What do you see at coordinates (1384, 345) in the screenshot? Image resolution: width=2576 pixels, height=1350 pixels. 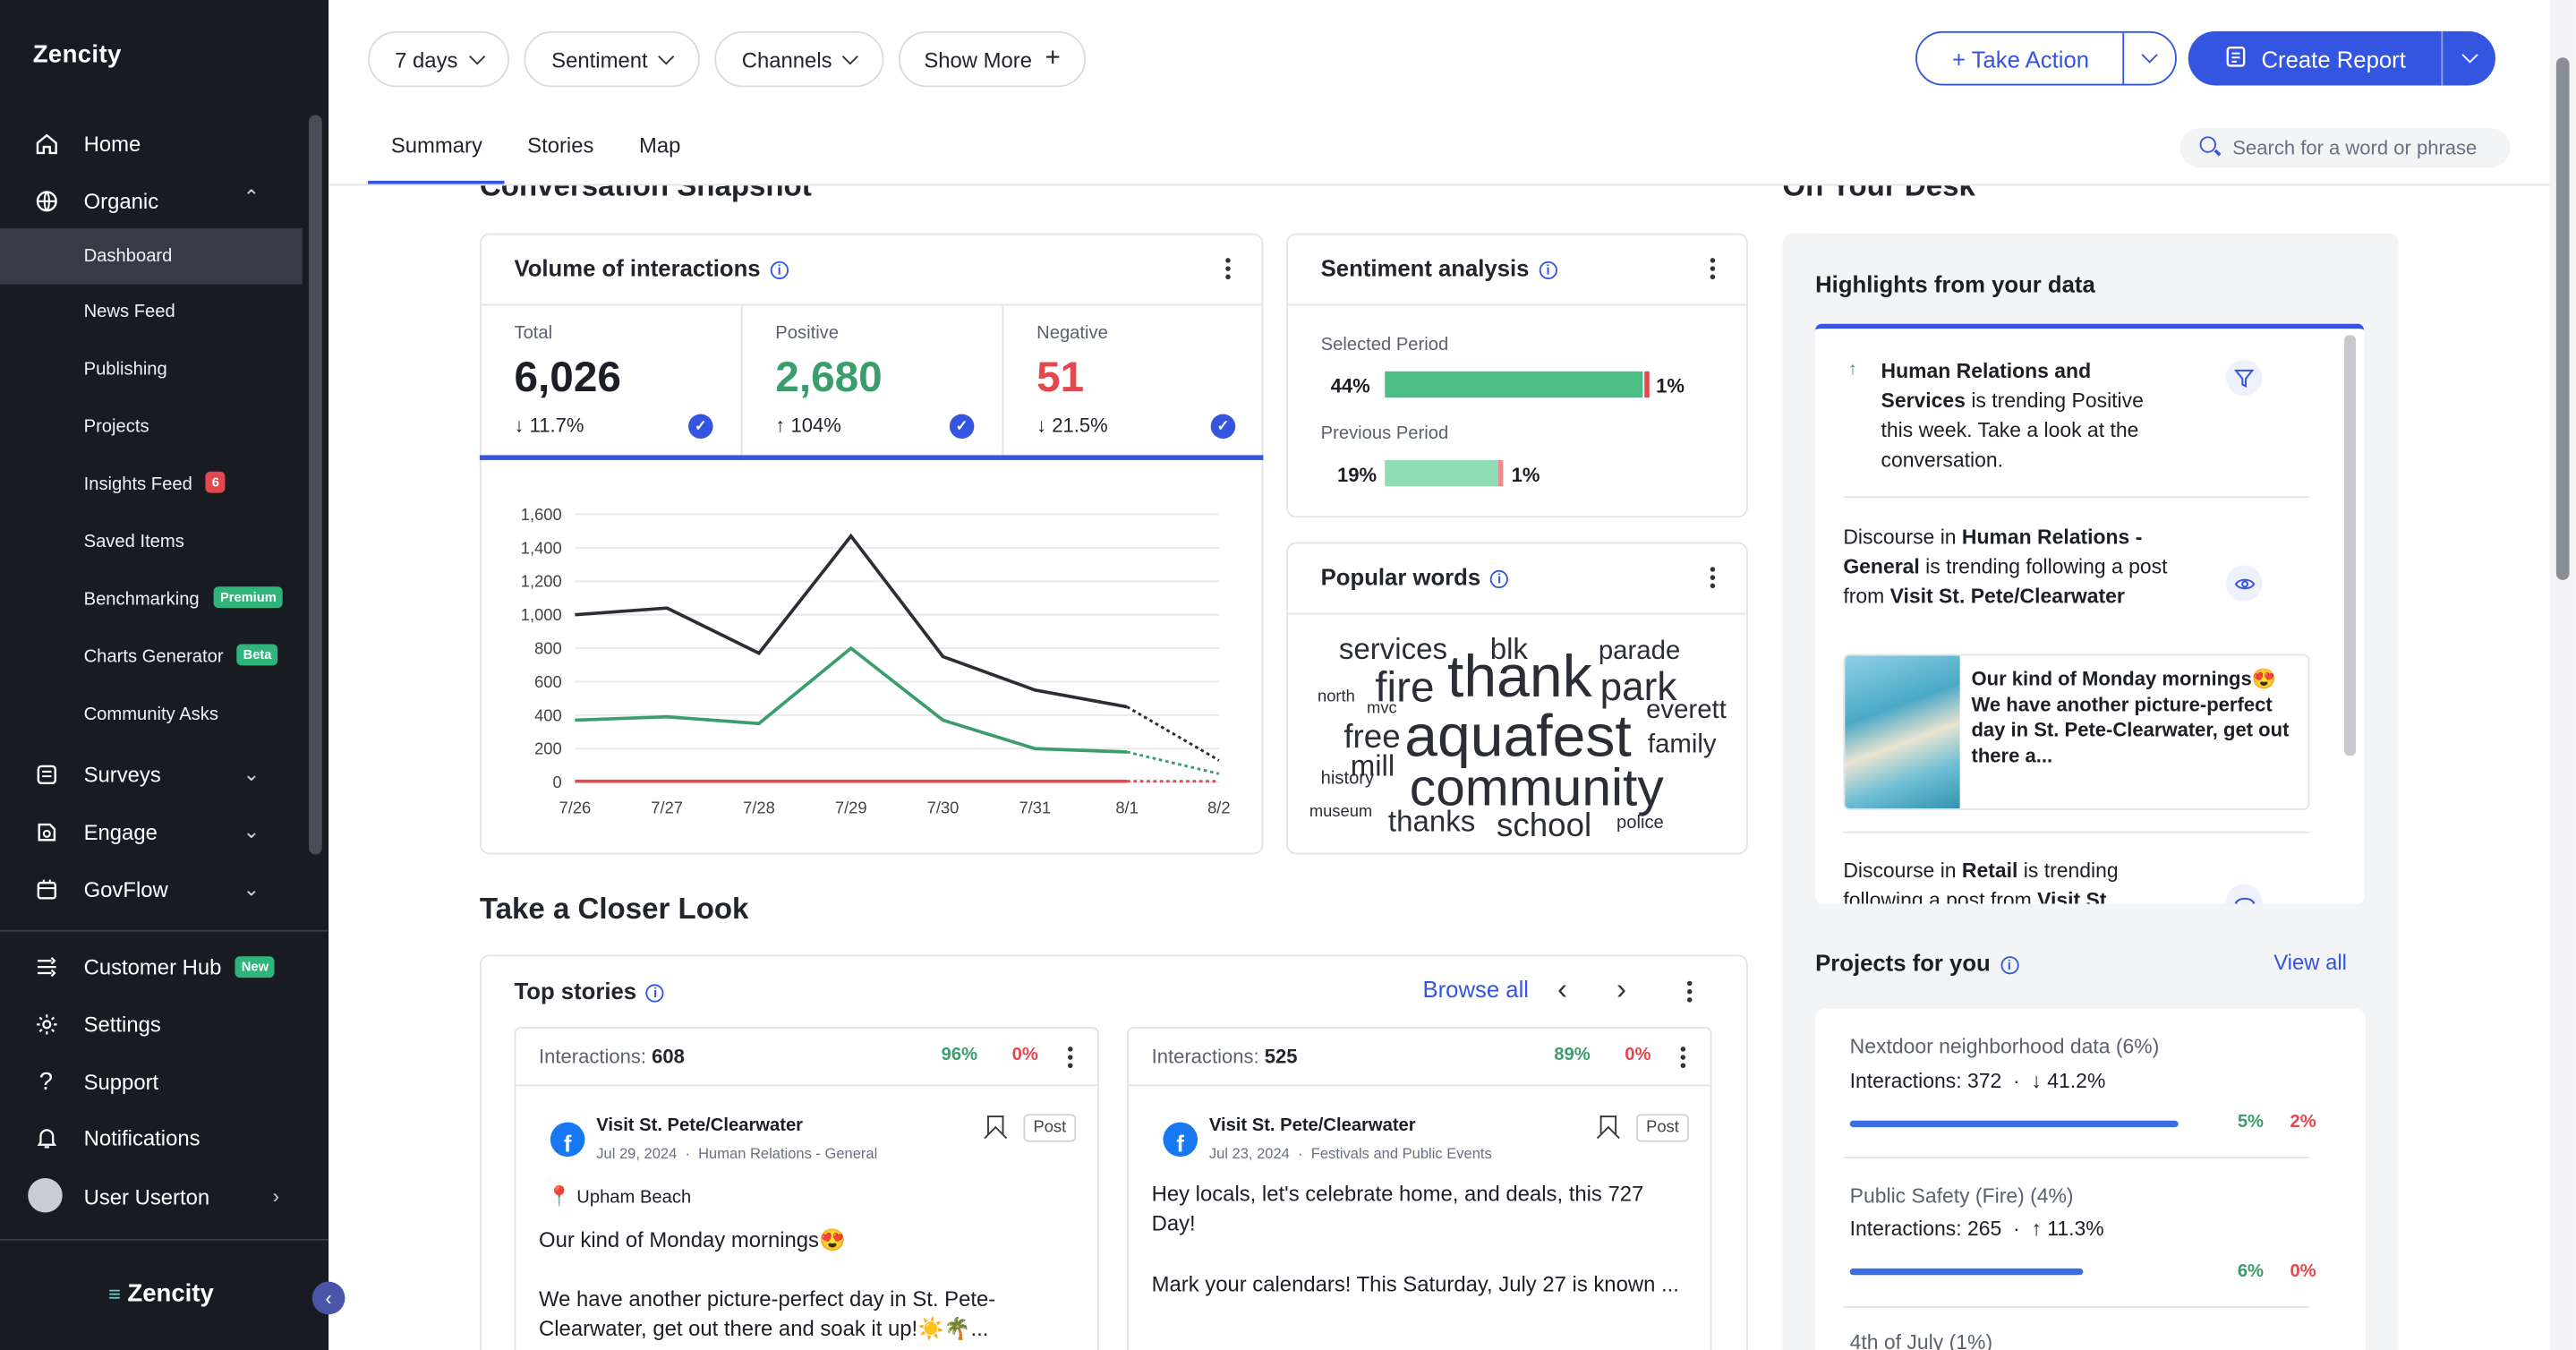 I see `selected-period-label: Selected Period` at bounding box center [1384, 345].